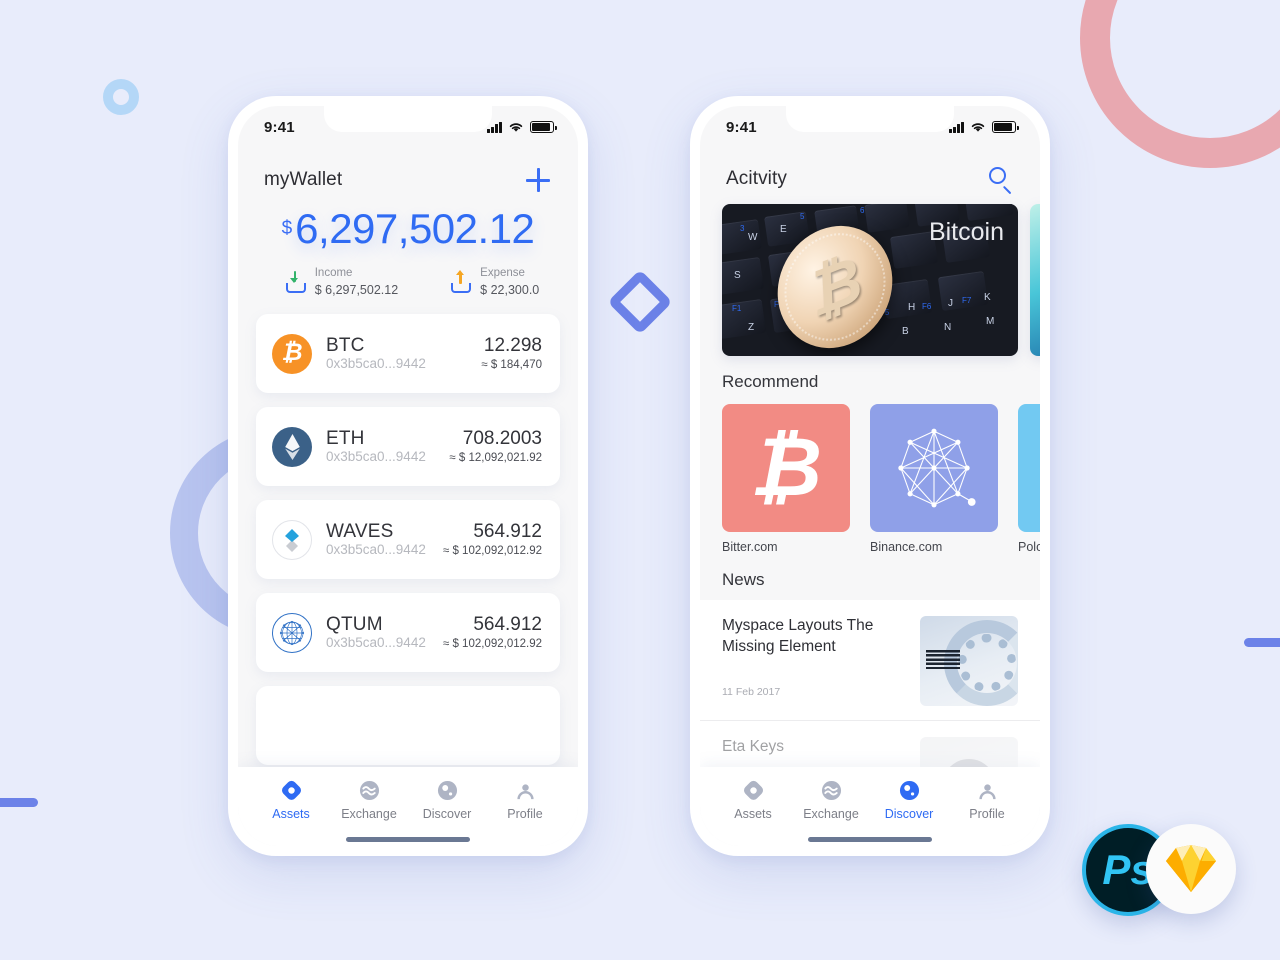  Describe the element at coordinates (461, 282) in the screenshot. I see `upload-arrow-icon` at that location.